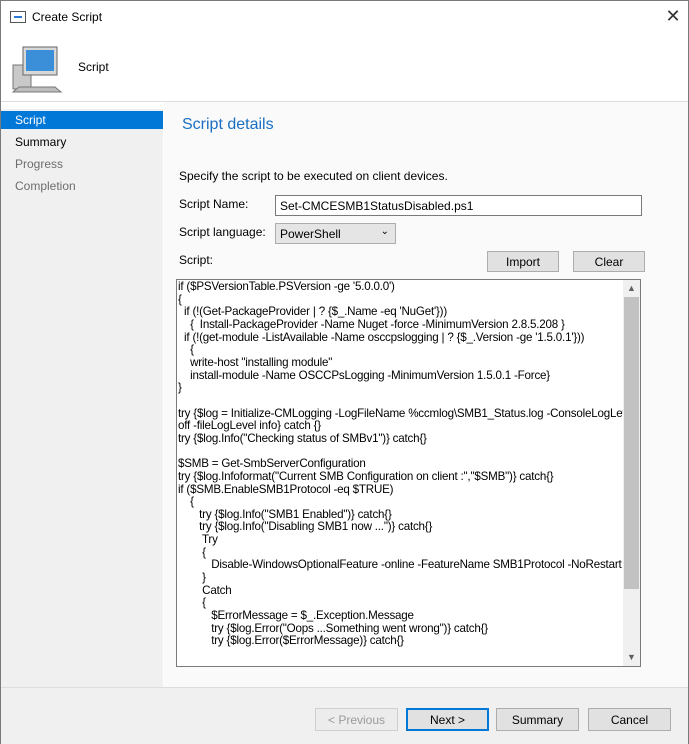 This screenshot has width=689, height=744. I want to click on chevron-down-icon: ⌄, so click(384, 231).